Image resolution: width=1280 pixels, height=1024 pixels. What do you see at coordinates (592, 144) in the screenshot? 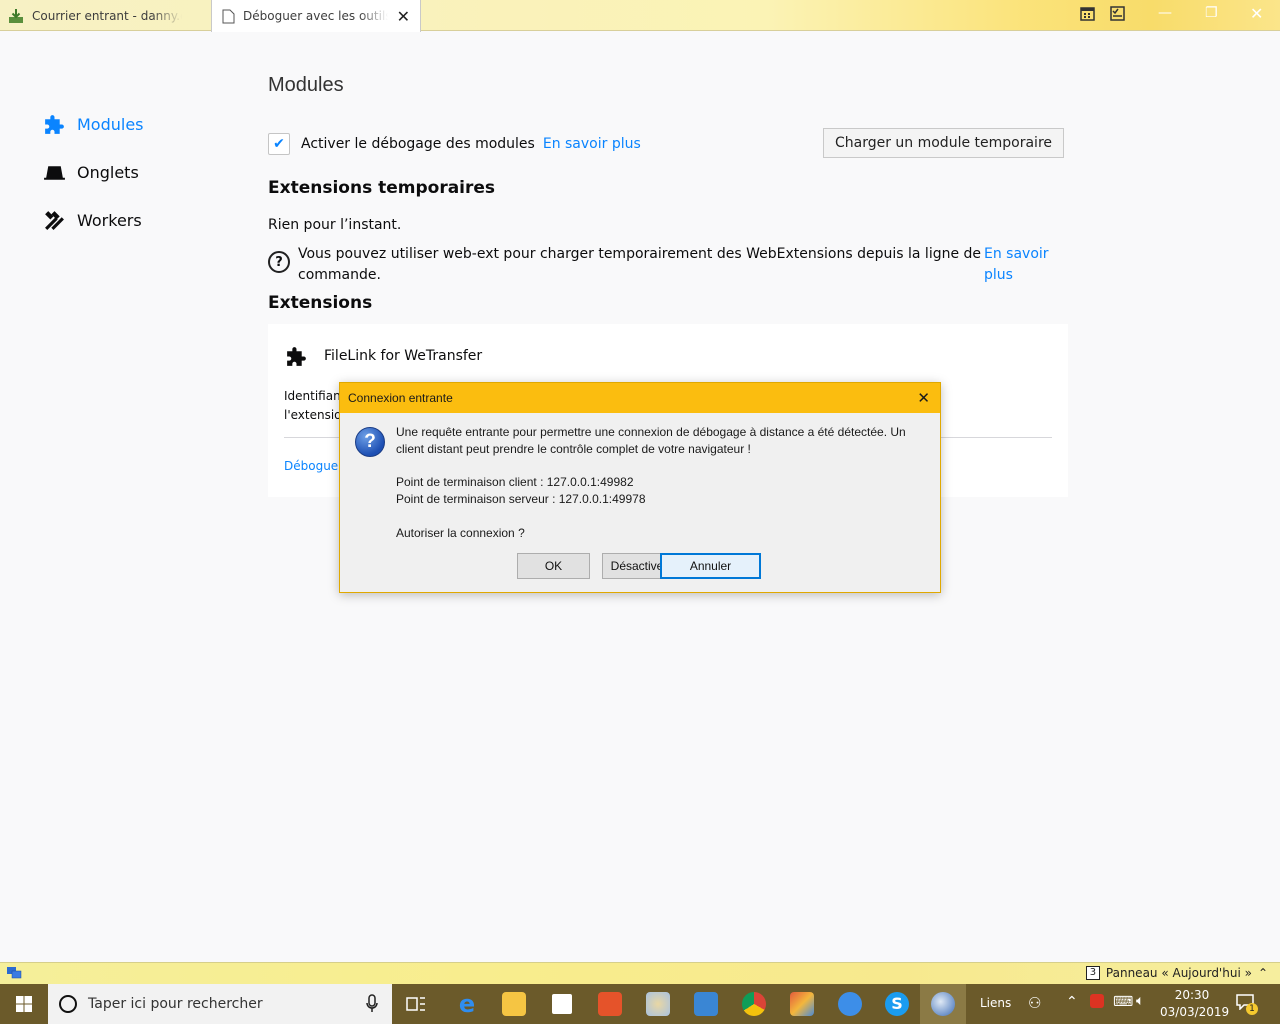
I see `learn-more-link: En savoir plus` at bounding box center [592, 144].